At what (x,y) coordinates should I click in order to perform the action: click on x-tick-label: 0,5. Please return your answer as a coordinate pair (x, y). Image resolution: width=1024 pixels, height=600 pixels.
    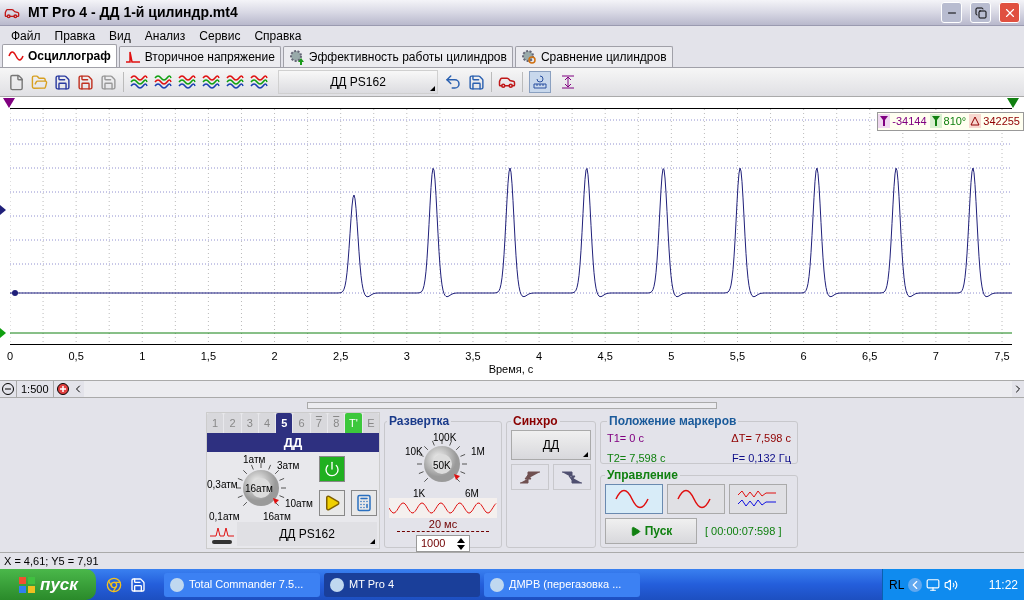
    Looking at the image, I should click on (76, 356).